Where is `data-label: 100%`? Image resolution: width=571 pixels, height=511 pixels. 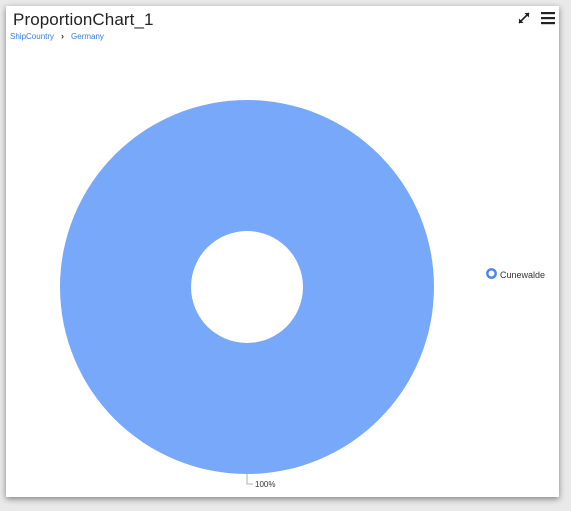
data-label: 100% is located at coordinates (265, 484).